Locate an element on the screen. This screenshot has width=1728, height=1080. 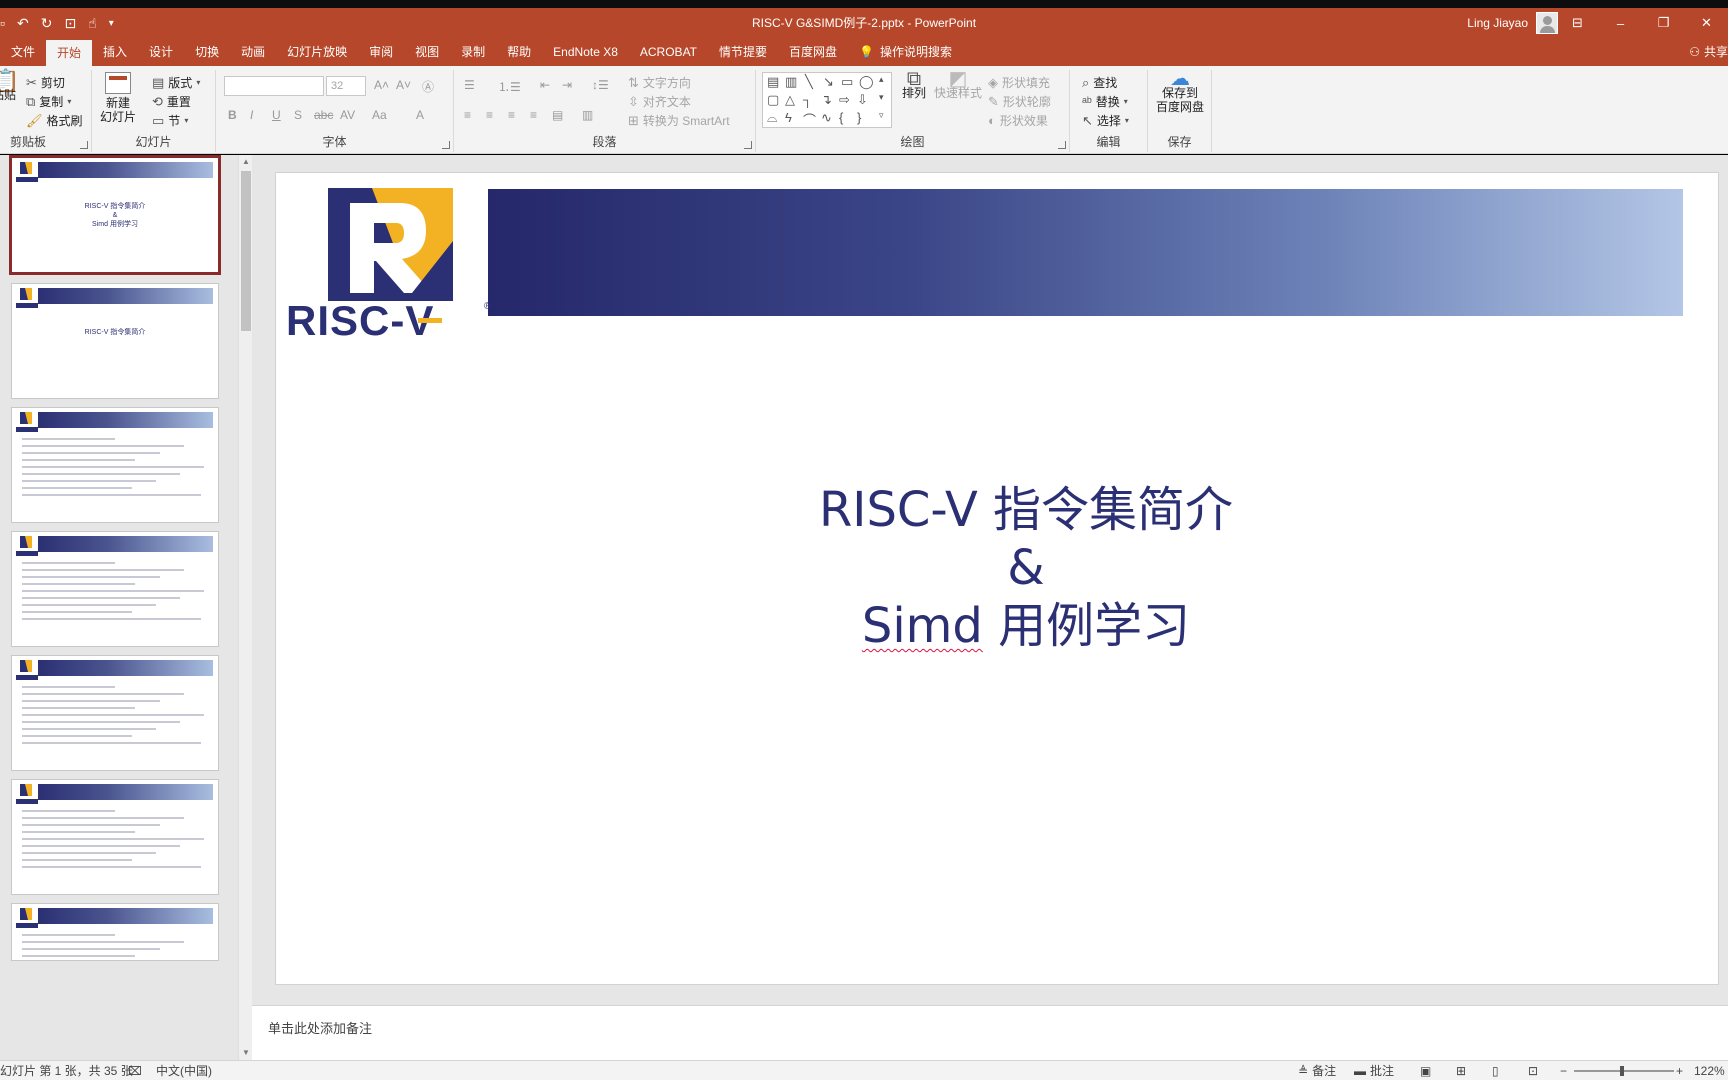
reading-view-icon: ▯ is located at coordinates (1495, 1070).